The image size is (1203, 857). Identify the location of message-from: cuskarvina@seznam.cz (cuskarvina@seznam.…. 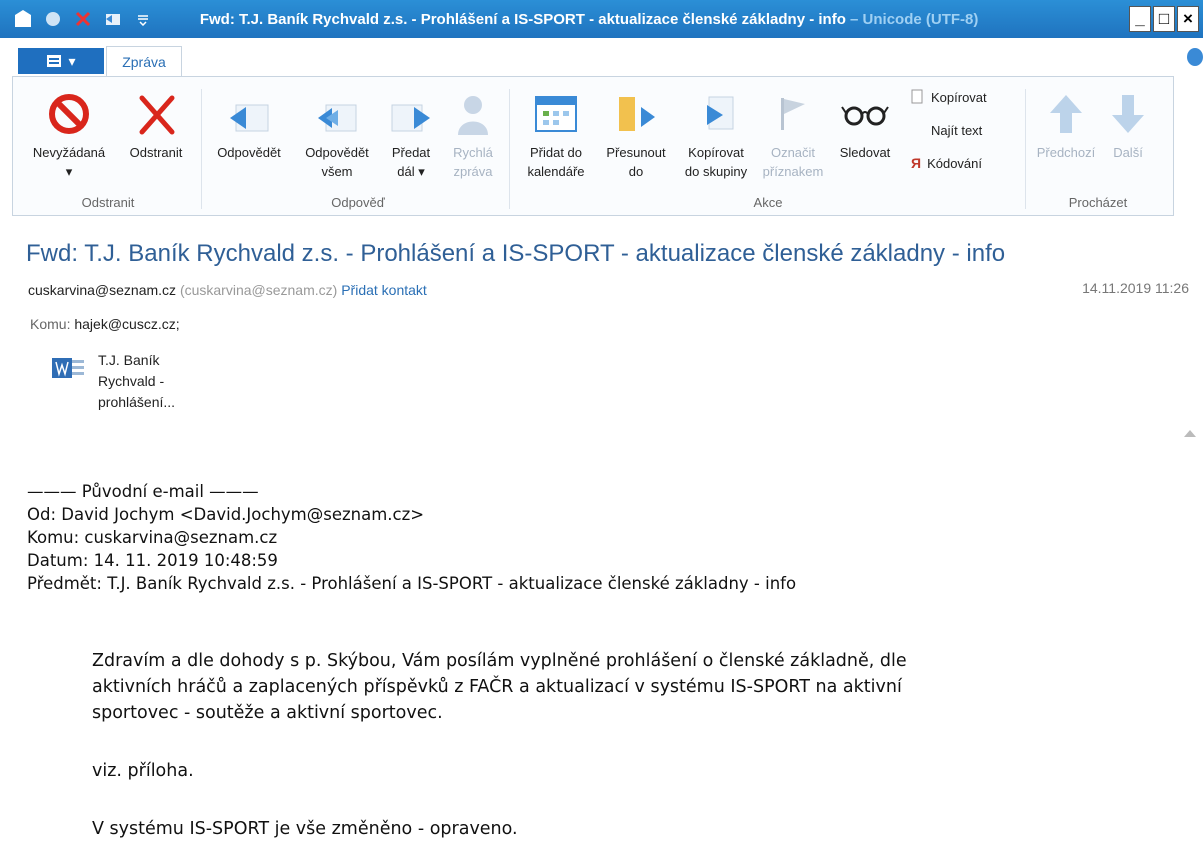
(227, 290).